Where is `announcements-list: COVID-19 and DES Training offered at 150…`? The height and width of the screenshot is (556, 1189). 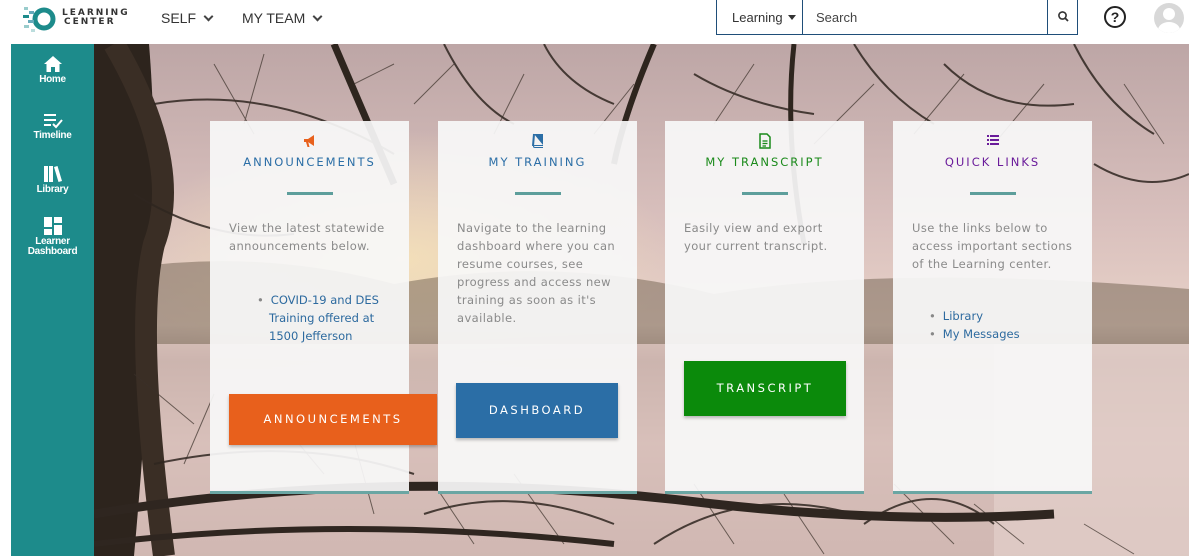
announcements-list: COVID-19 and DES Training offered at 150… is located at coordinates (332, 318).